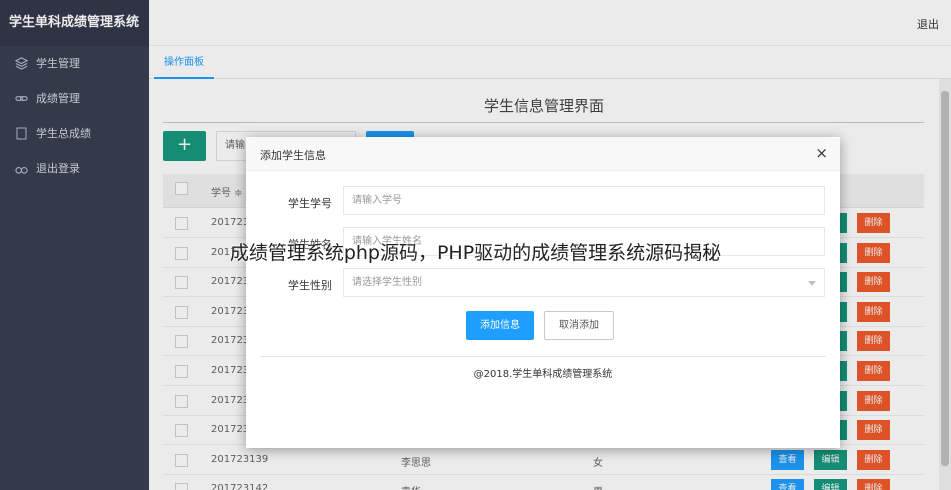  Describe the element at coordinates (584, 282) in the screenshot. I see `student-gender-select: 请选择学生性别` at that location.